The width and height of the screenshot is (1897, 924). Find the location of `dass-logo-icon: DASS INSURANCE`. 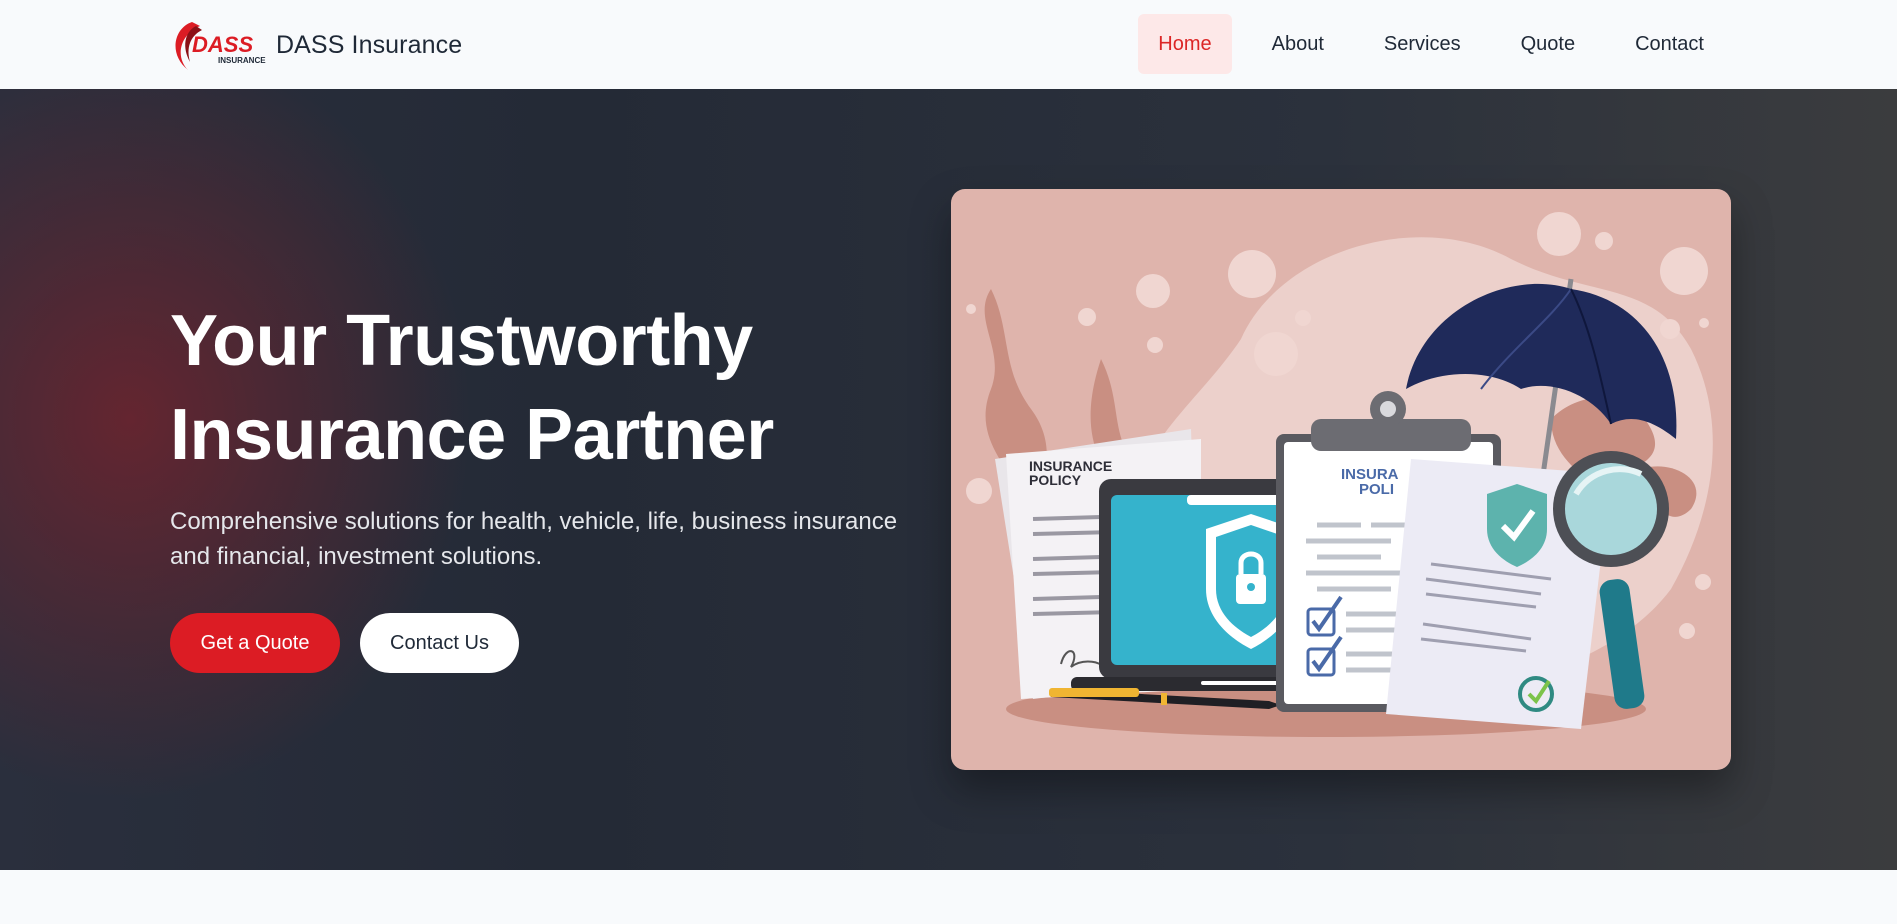

dass-logo-icon: DASS INSURANCE is located at coordinates (220, 46).